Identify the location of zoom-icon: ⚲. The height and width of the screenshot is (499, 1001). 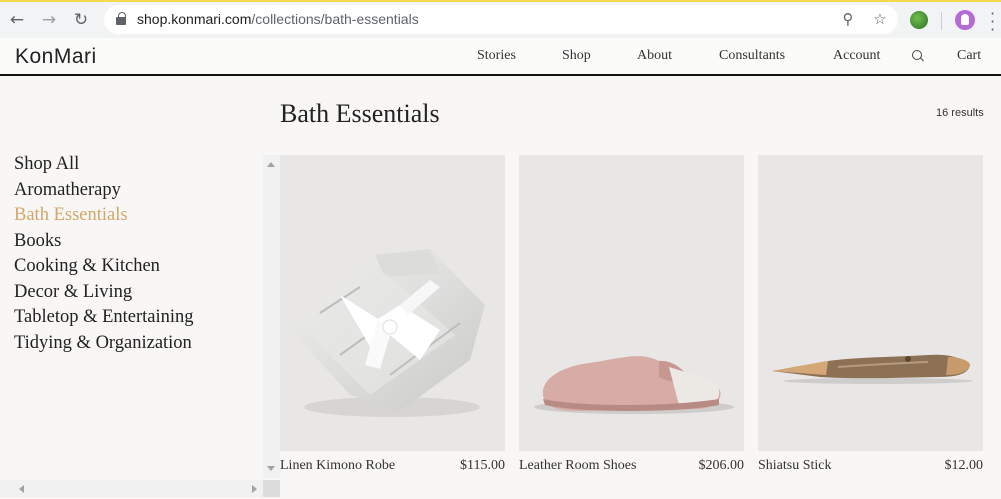
(848, 19).